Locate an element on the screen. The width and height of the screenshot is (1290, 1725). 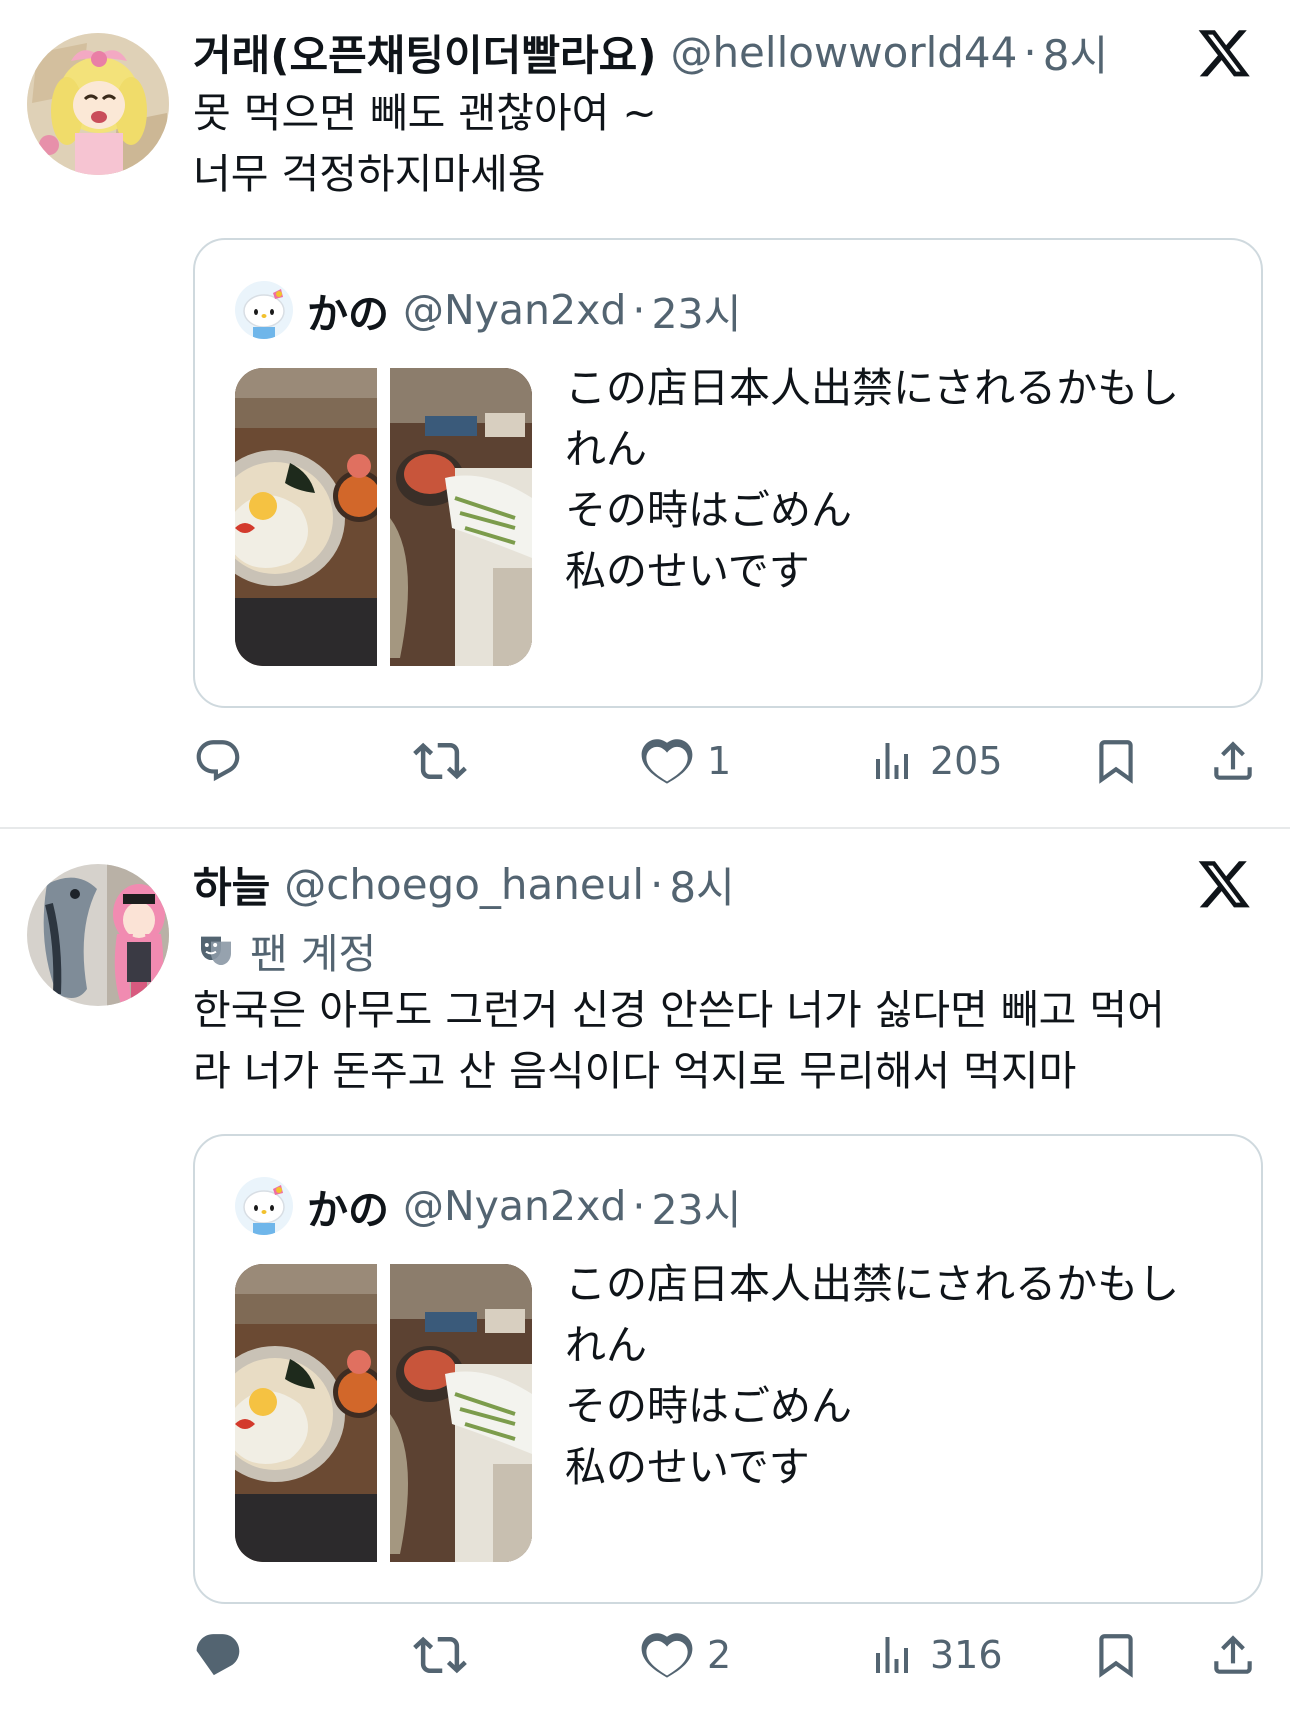
tweet-text-line: 한국은 아무도 그런거 신경 안쓴다 너가 싫다면 빼고 먹어 is located at coordinates (679, 1010).